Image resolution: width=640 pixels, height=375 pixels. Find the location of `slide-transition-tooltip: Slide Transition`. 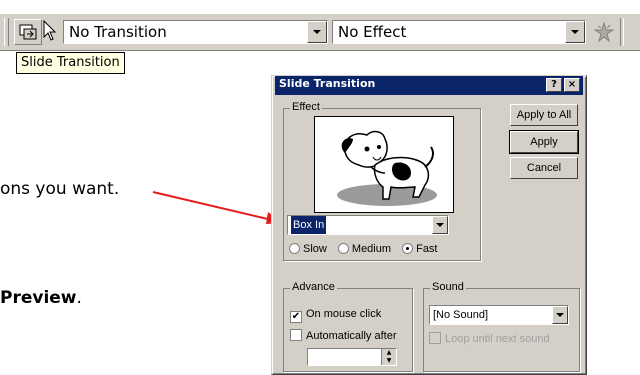

slide-transition-tooltip: Slide Transition is located at coordinates (70, 63).